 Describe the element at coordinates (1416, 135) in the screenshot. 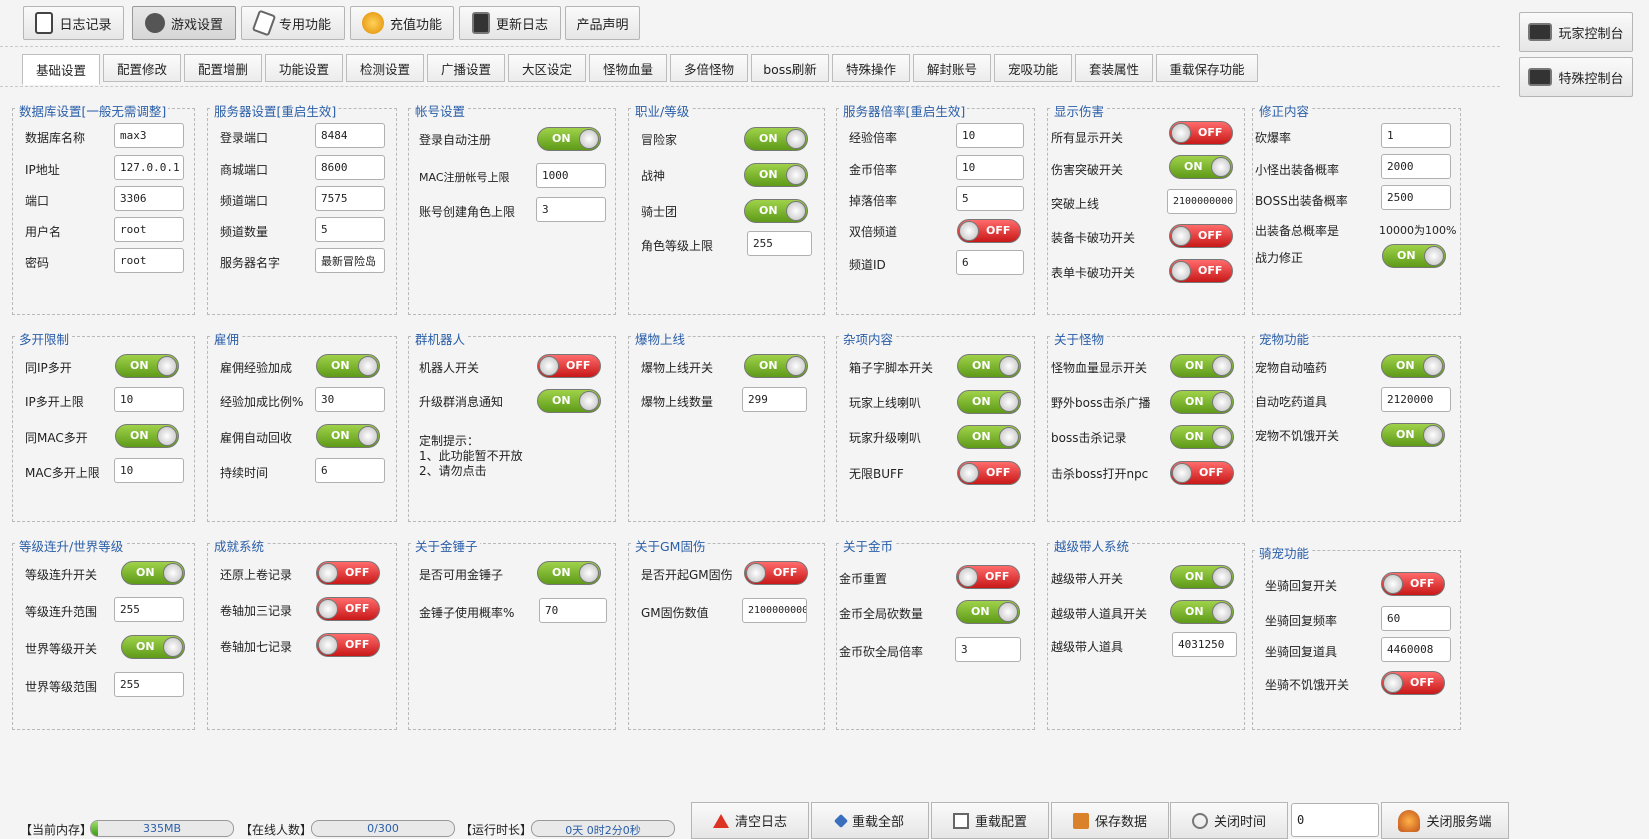

I see `cut-rate-input: 1` at that location.